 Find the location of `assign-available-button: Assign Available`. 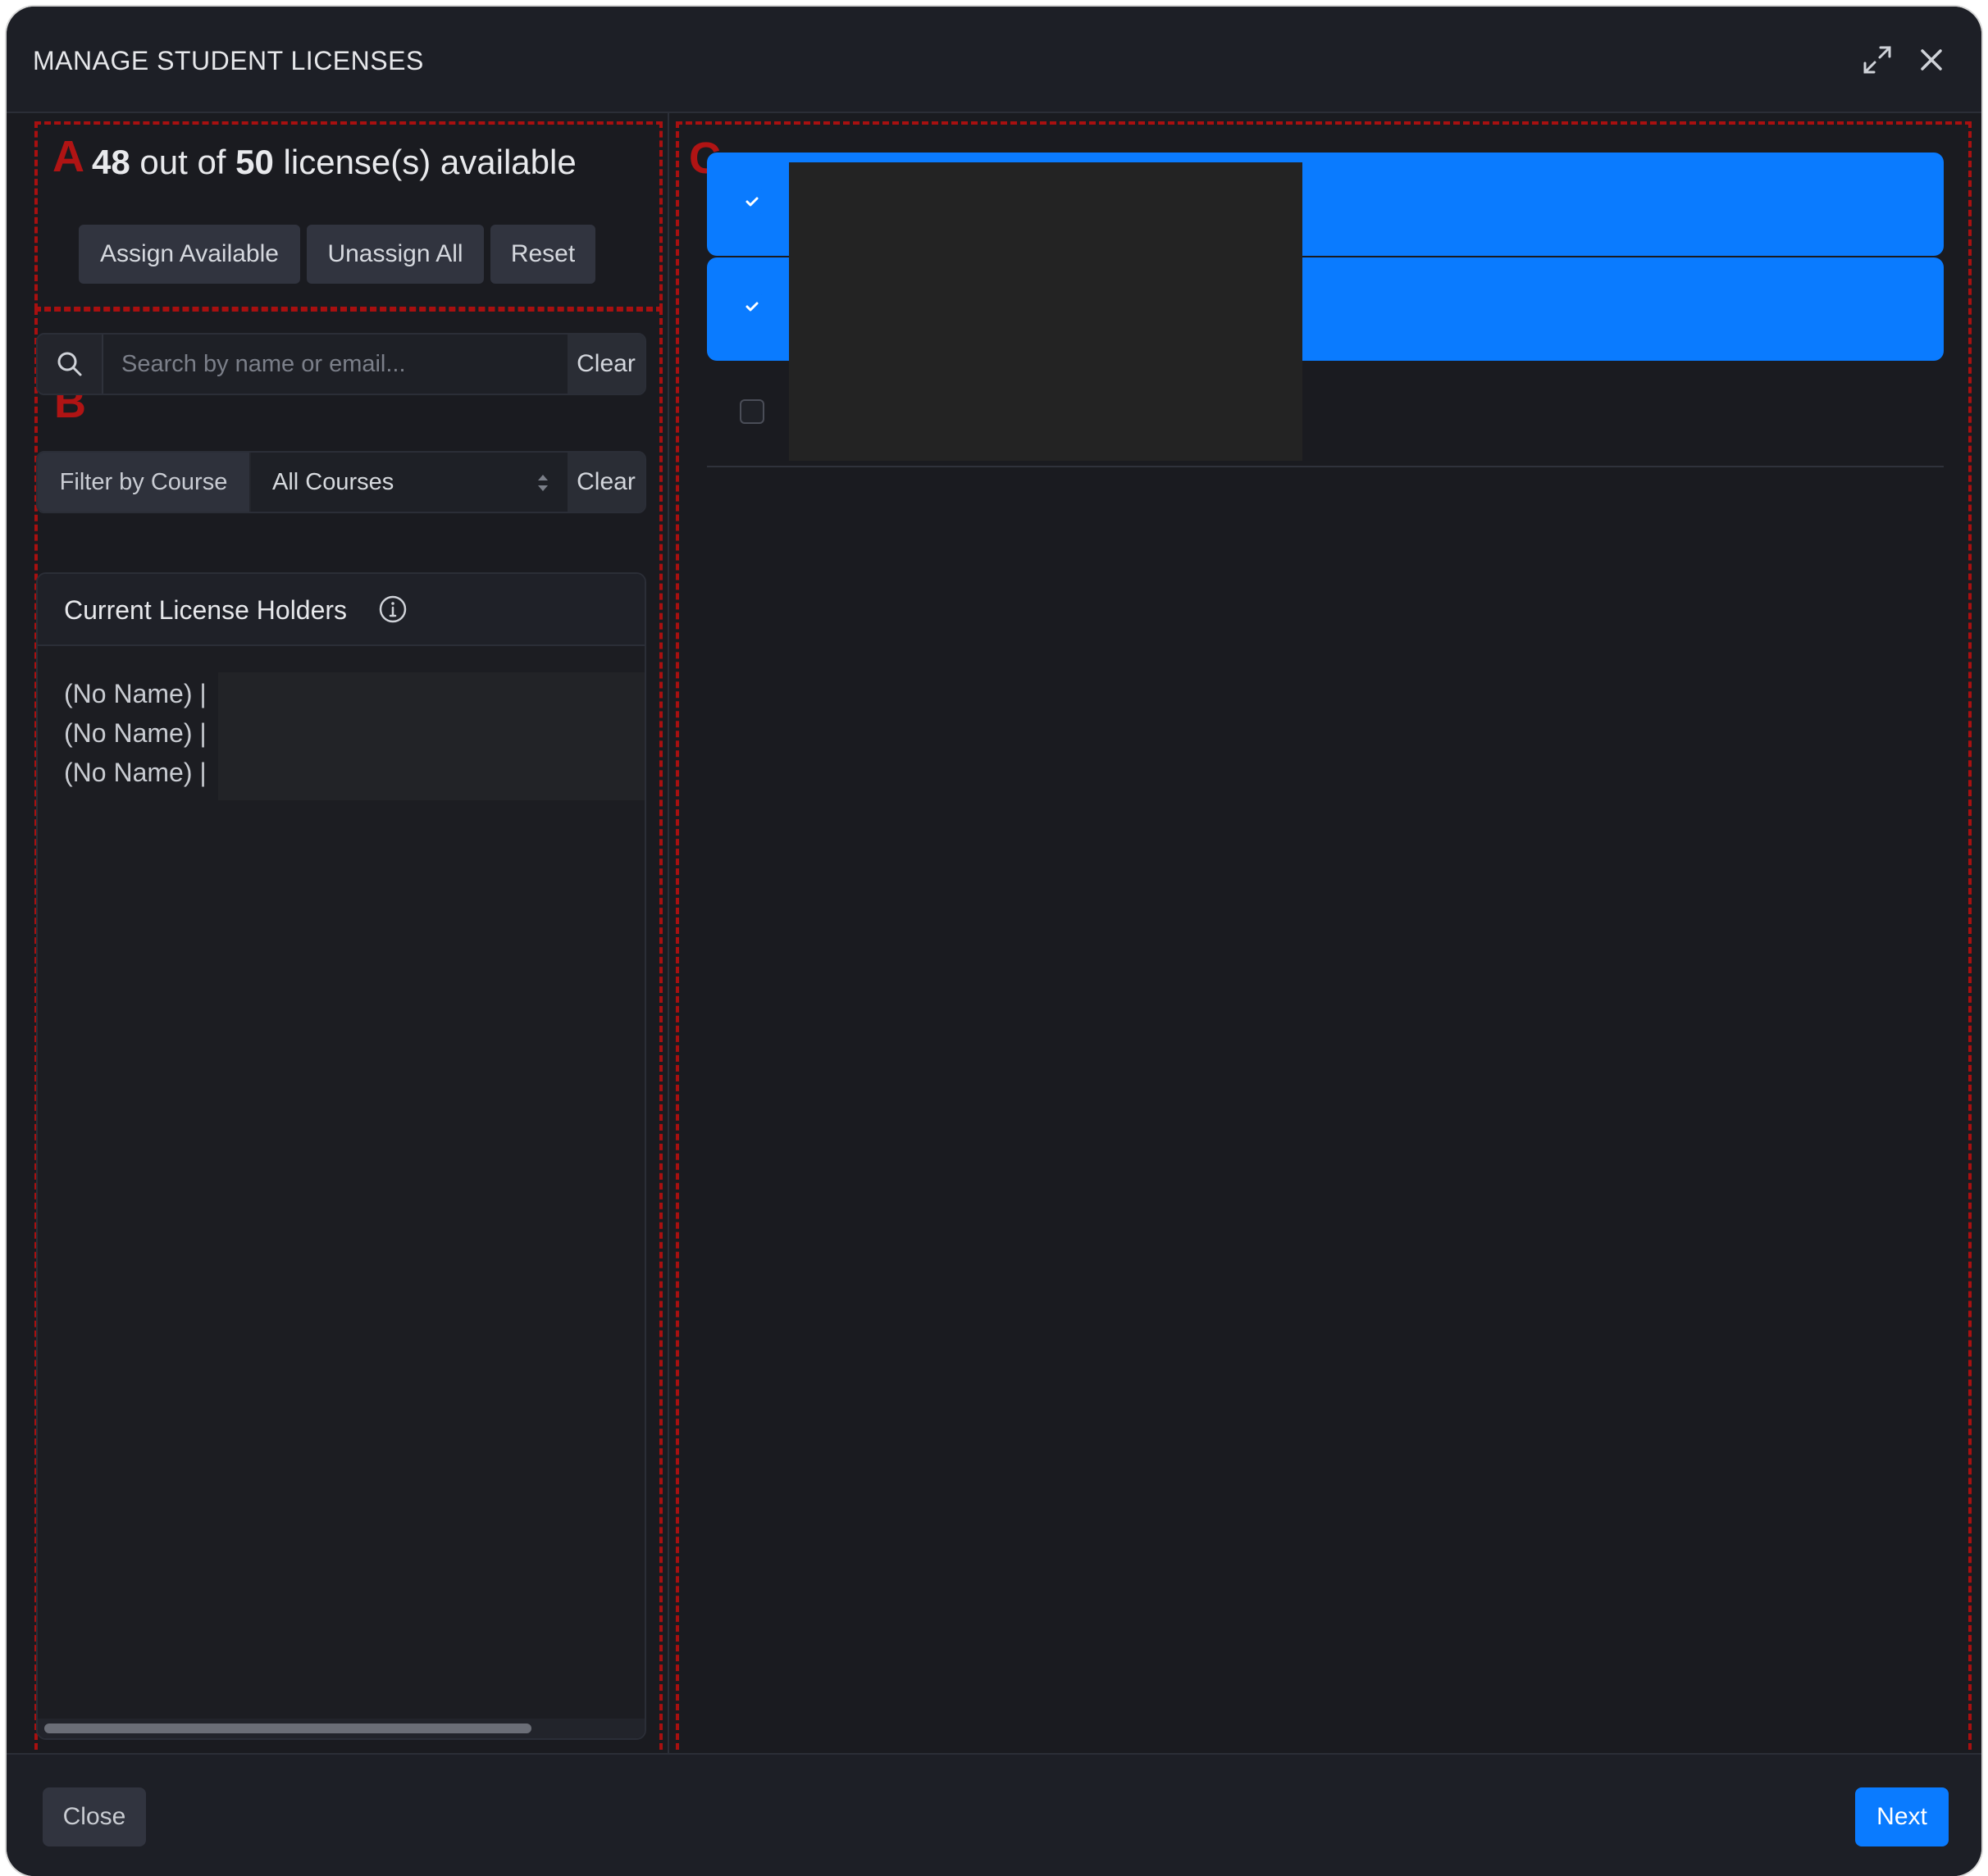

assign-available-button: Assign Available is located at coordinates (189, 255).